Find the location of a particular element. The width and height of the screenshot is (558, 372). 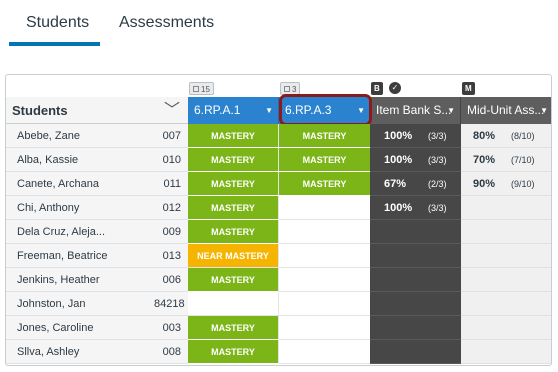

student-name: Sllva, Ashley is located at coordinates (80, 352).